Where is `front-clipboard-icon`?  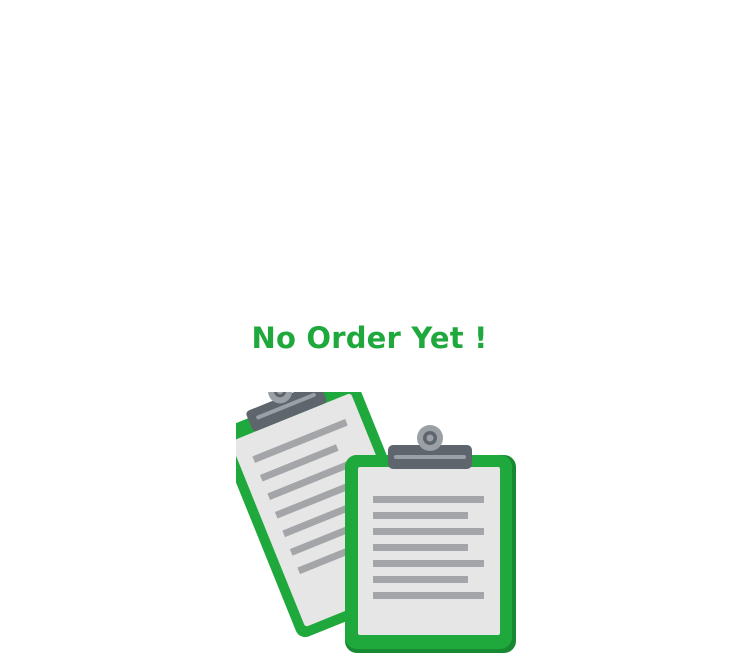 front-clipboard-icon is located at coordinates (430, 539).